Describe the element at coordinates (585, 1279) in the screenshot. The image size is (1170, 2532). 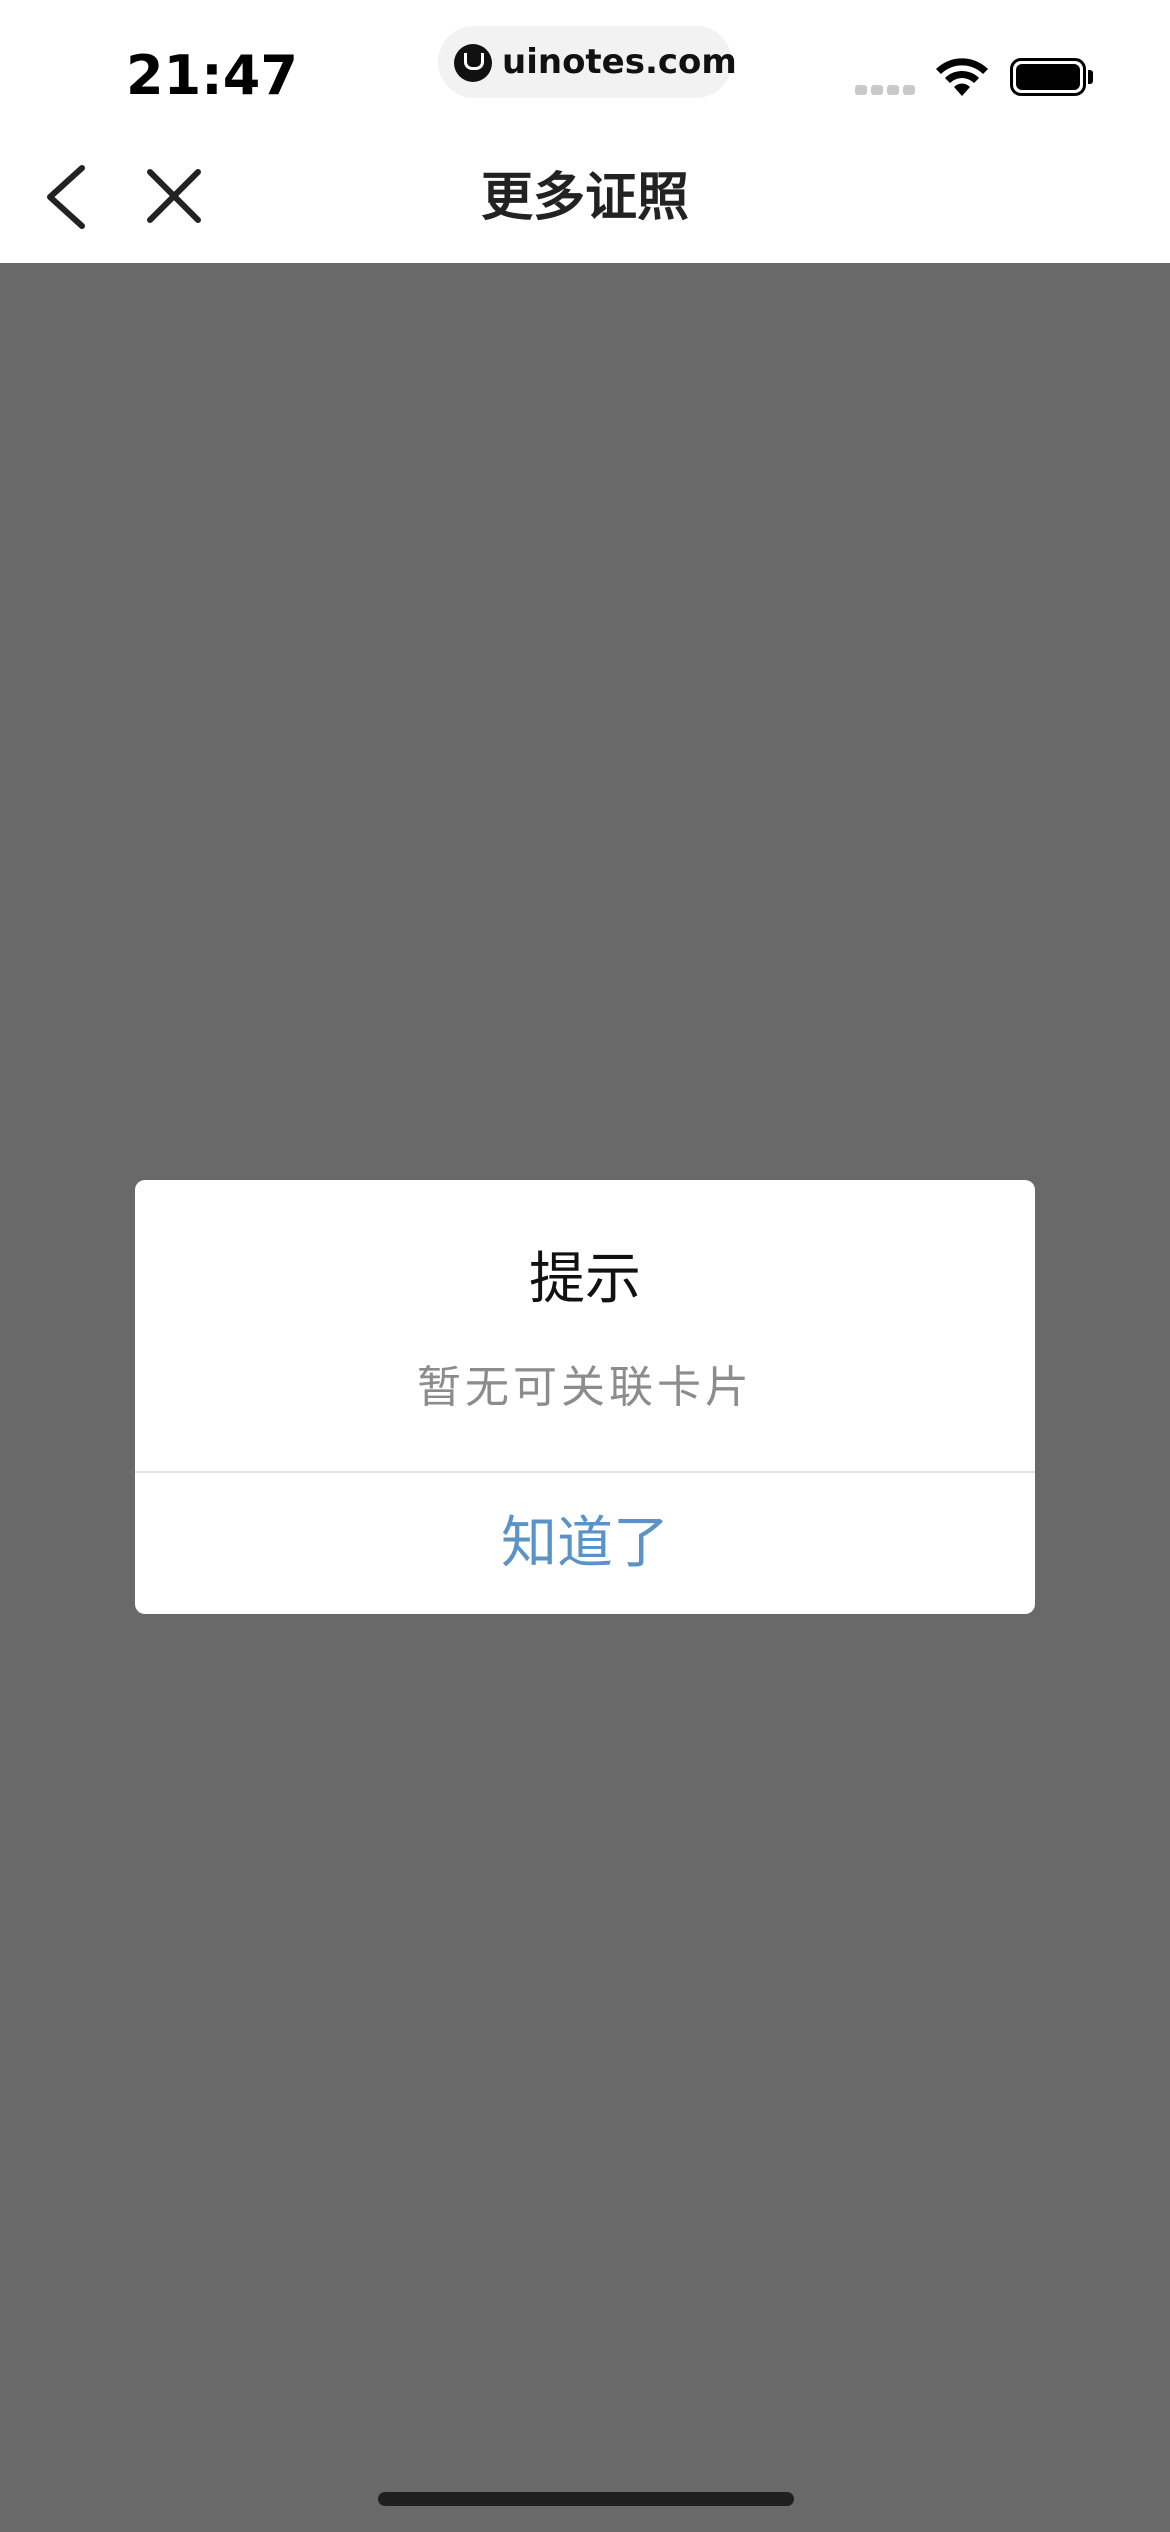
I see `dialog-title: 提示` at that location.